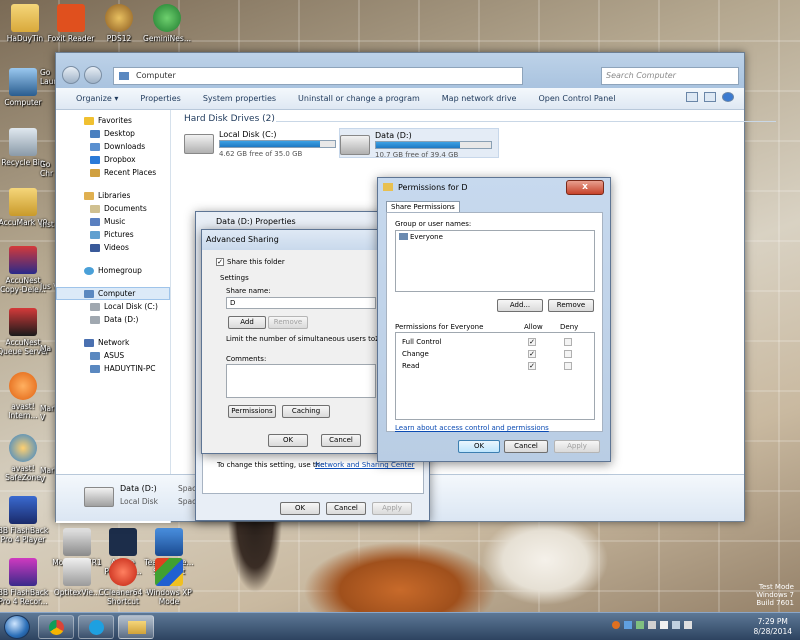  Describe the element at coordinates (346, 508) in the screenshot. I see `props-cancel-button: Cancel` at that location.